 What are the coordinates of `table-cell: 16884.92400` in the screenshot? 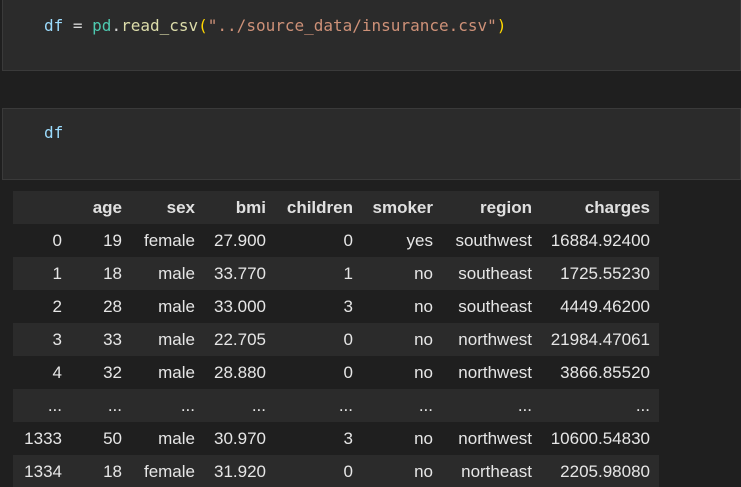 It's located at (600, 240).